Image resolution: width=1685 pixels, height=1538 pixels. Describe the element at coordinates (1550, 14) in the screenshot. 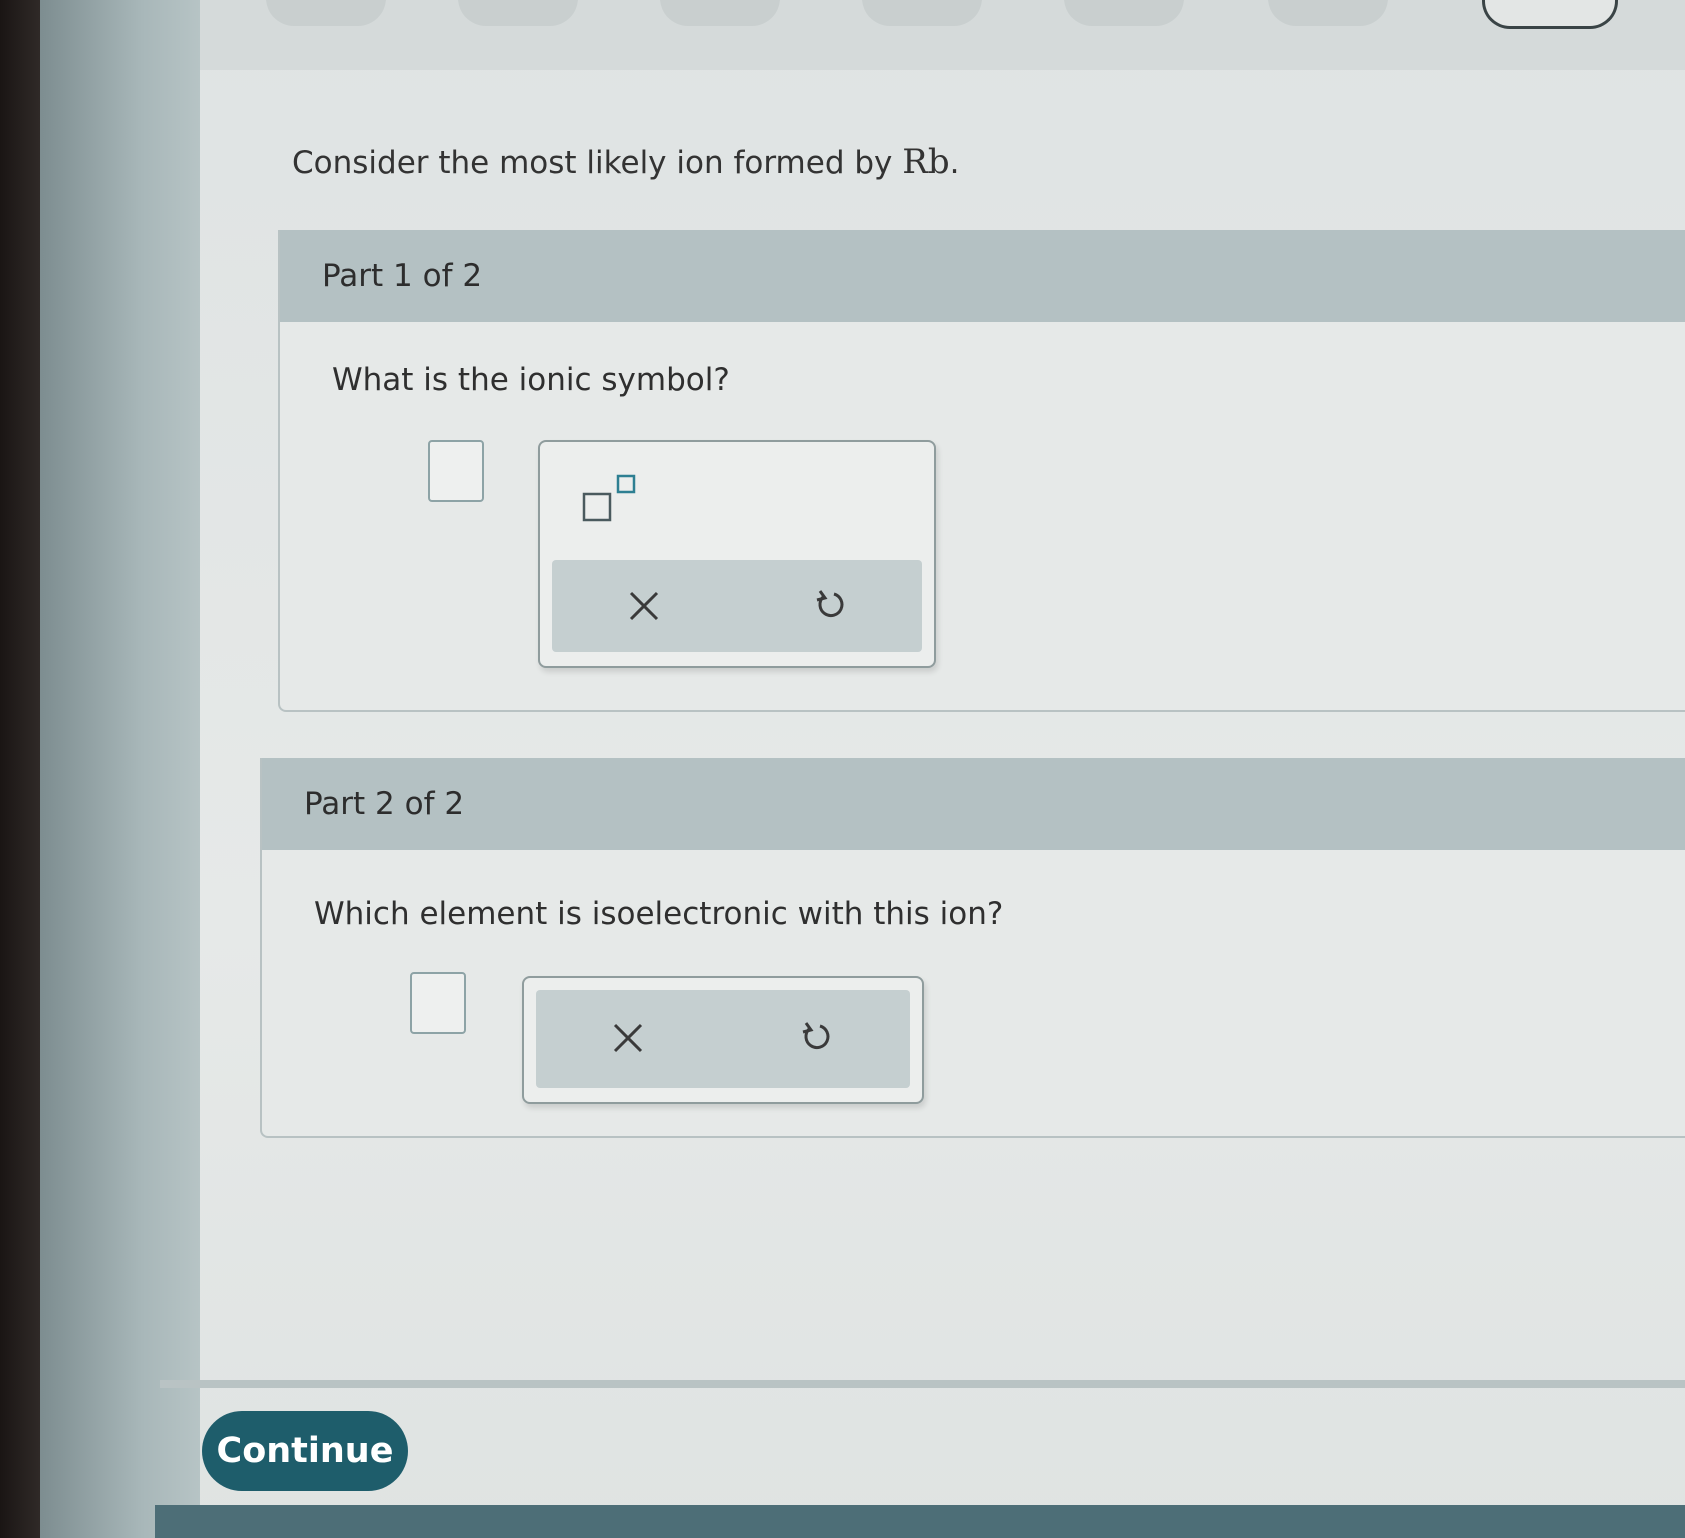

I see `nav-tab-active` at that location.